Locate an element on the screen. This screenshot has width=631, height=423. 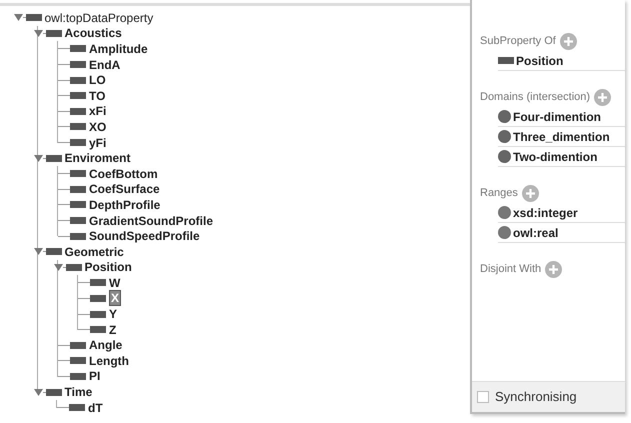
tree-item: Z is located at coordinates (112, 329).